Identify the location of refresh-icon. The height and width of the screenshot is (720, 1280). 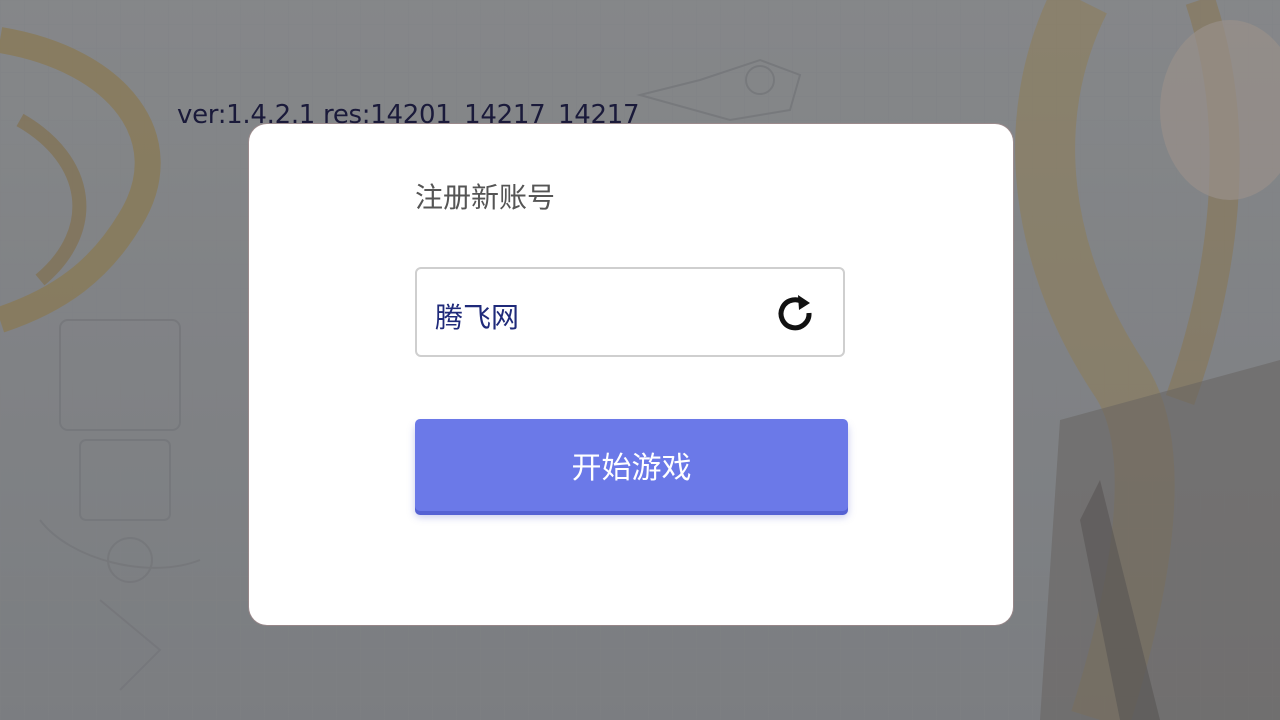
(795, 313).